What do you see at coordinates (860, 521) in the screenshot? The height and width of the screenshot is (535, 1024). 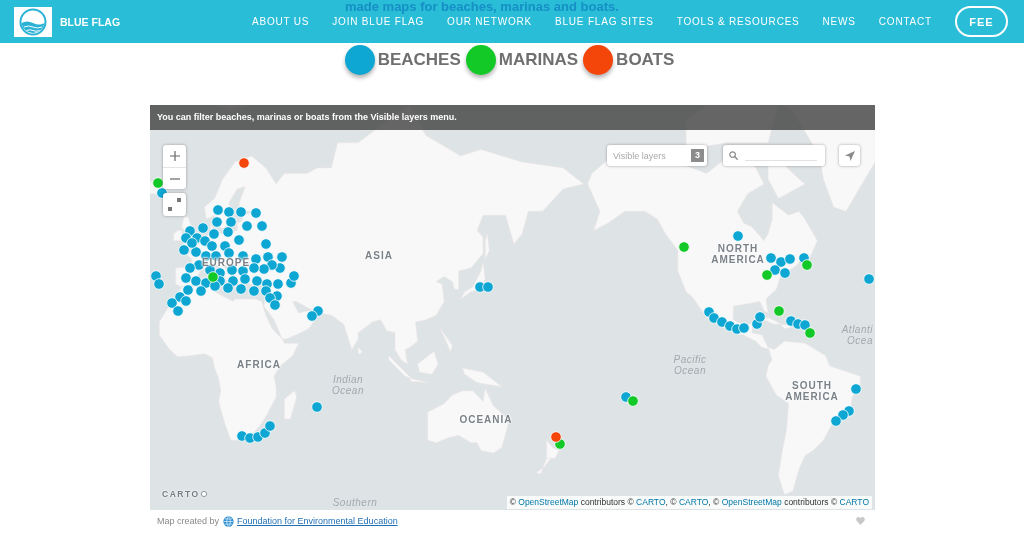 I see `heart-icon` at bounding box center [860, 521].